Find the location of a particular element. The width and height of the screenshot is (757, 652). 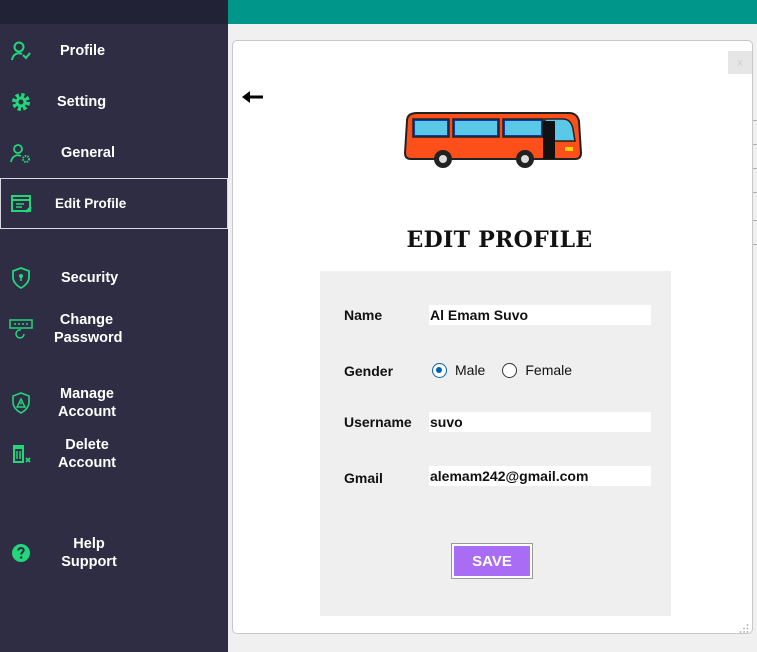

sidebar-item-label: Delete Account is located at coordinates (87, 454).